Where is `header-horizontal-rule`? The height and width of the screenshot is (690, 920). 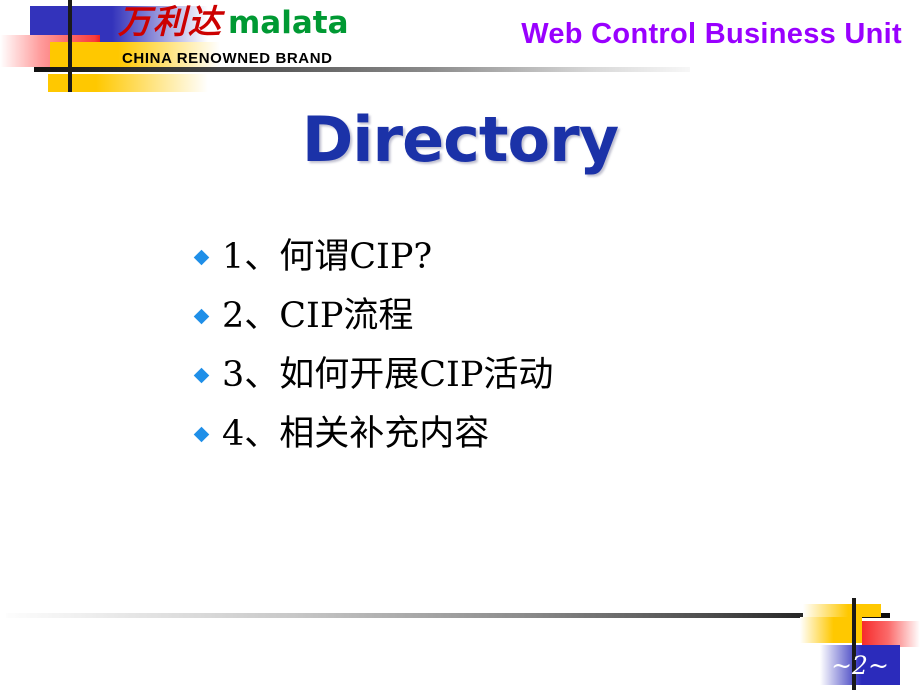
header-horizontal-rule is located at coordinates (362, 69).